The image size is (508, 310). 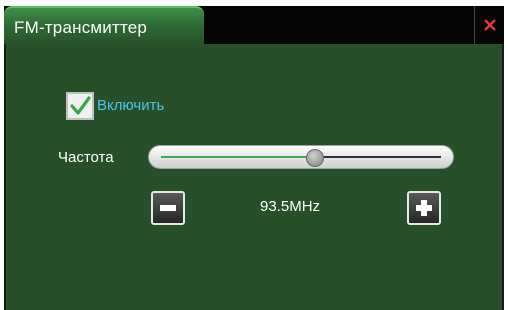 I want to click on decrease-frequency-button, so click(x=168, y=208).